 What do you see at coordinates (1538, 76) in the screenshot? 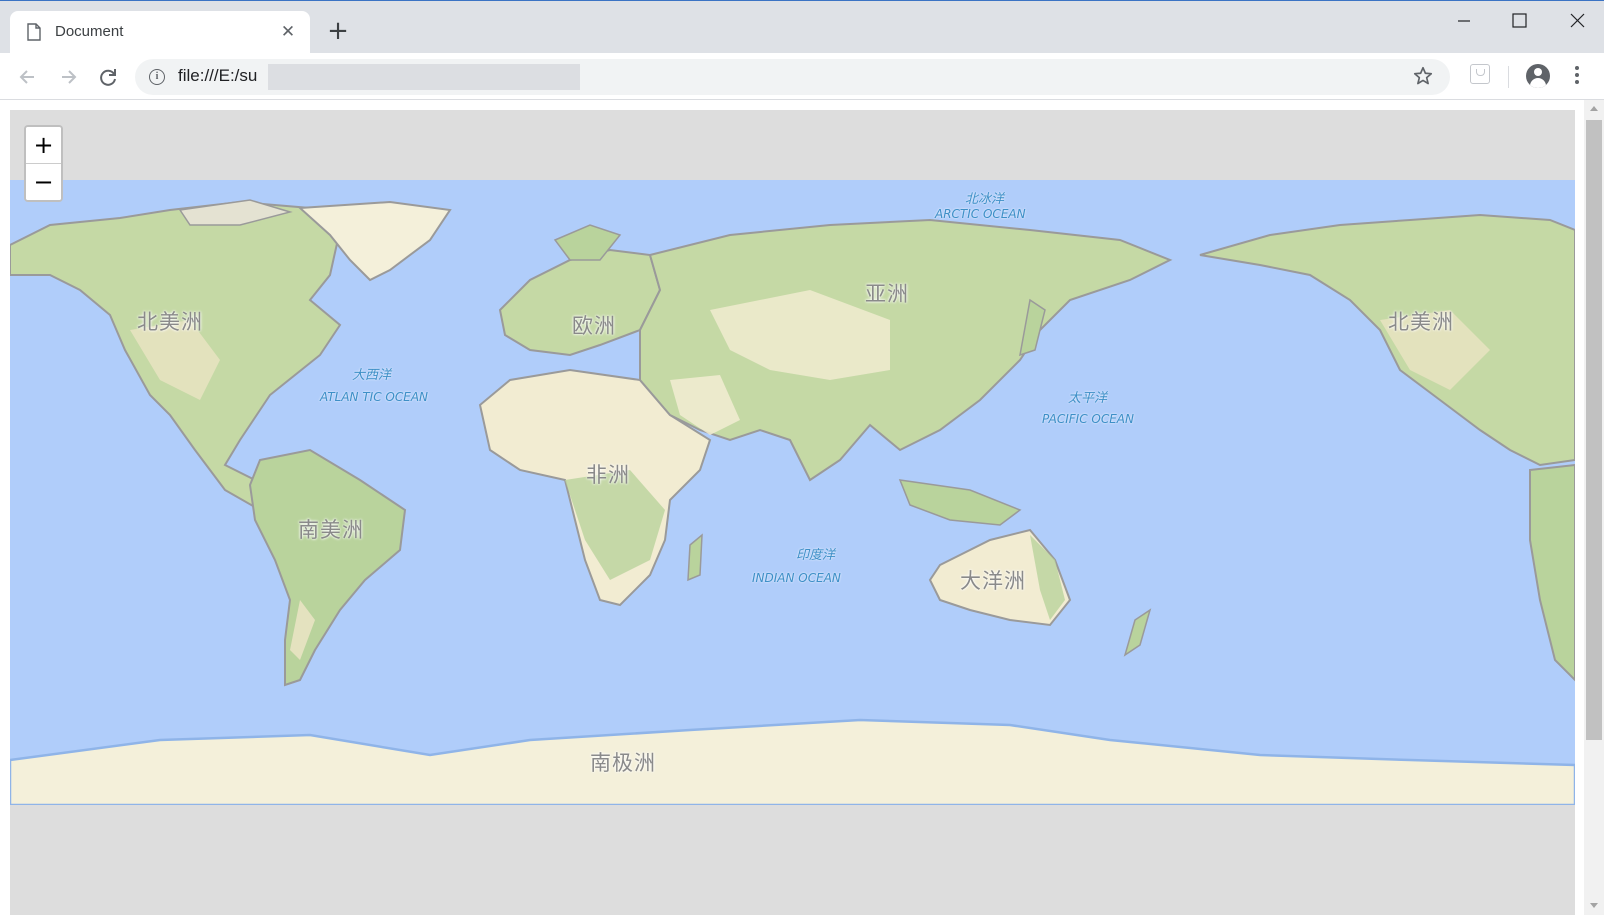
I see `account-icon` at bounding box center [1538, 76].